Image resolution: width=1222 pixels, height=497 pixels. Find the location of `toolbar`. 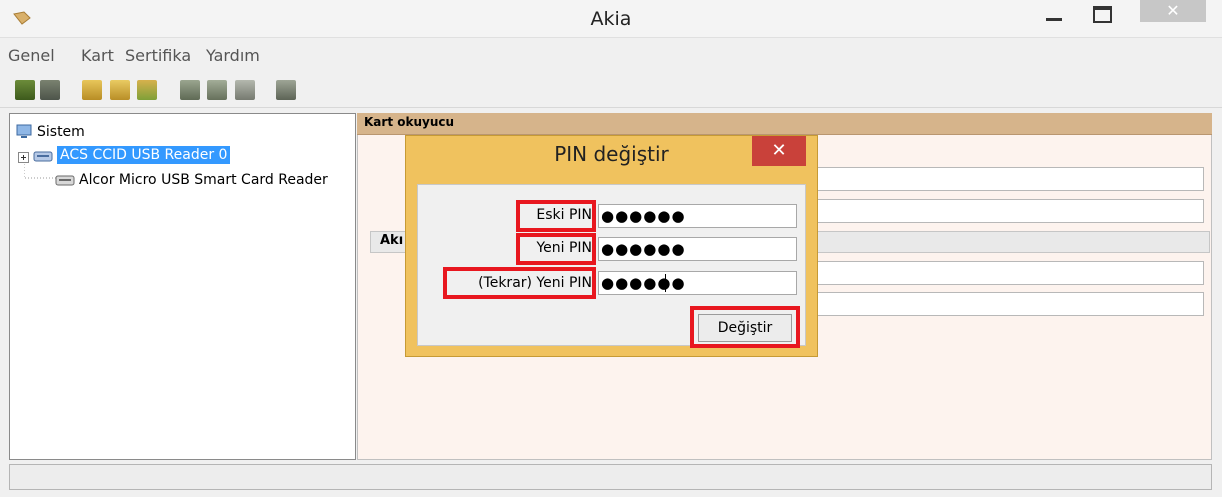

toolbar is located at coordinates (611, 91).